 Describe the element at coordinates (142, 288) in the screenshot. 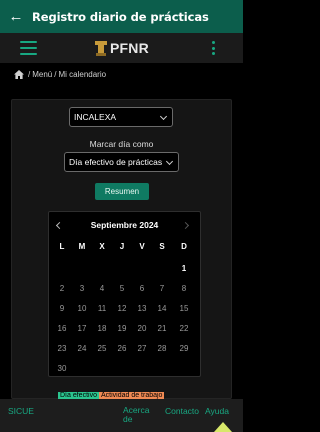

I see `calendar-day: 6` at that location.